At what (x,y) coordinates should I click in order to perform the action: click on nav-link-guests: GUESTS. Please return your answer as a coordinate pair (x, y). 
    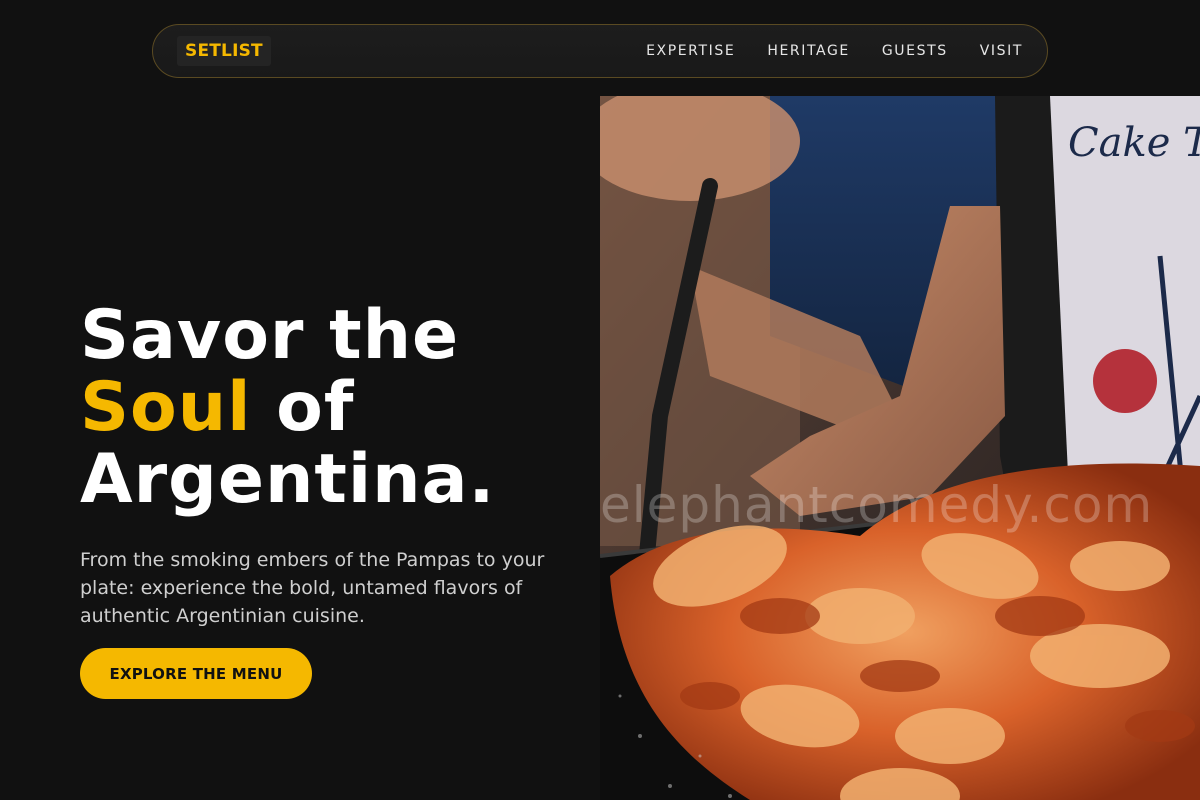
    Looking at the image, I should click on (915, 51).